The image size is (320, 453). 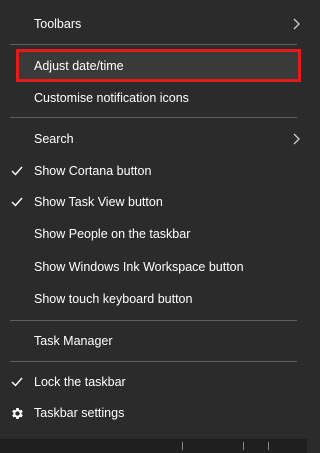 I want to click on menu-item-show-task-view: Show Task View button, so click(x=153, y=202).